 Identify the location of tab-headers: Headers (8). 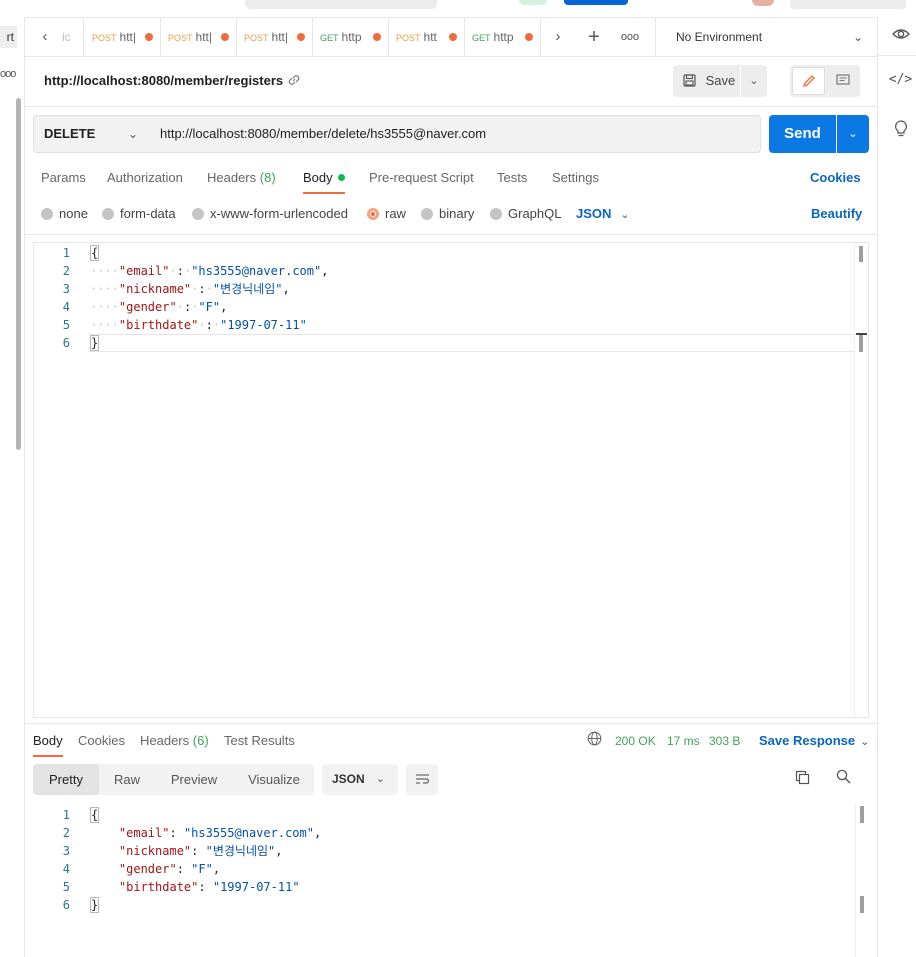
(241, 182).